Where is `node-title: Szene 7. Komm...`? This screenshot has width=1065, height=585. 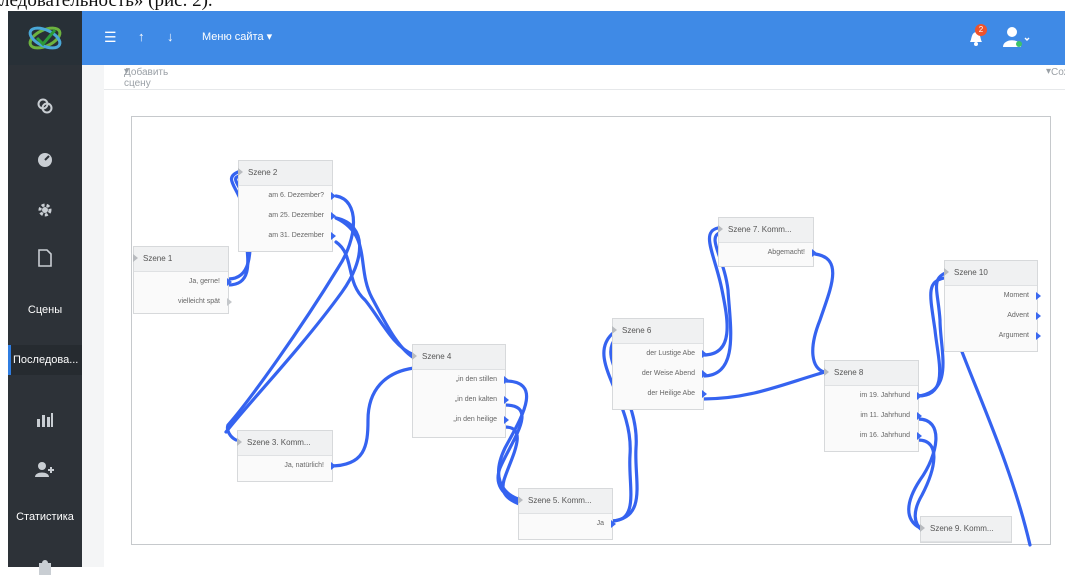
node-title: Szene 7. Komm... is located at coordinates (766, 230).